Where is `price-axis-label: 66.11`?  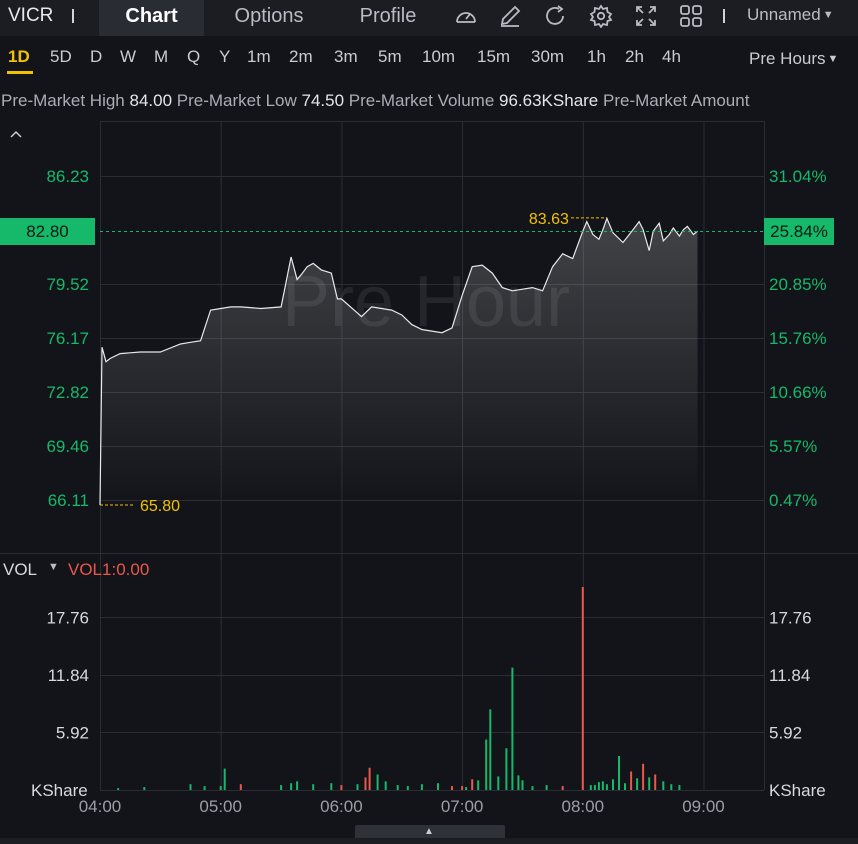 price-axis-label: 66.11 is located at coordinates (68, 500).